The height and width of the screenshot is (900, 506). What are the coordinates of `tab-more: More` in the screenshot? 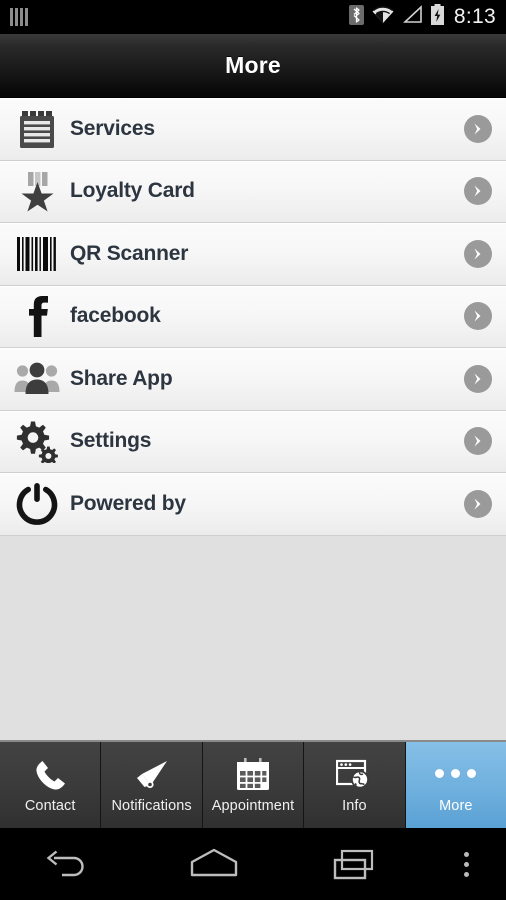 It's located at (455, 785).